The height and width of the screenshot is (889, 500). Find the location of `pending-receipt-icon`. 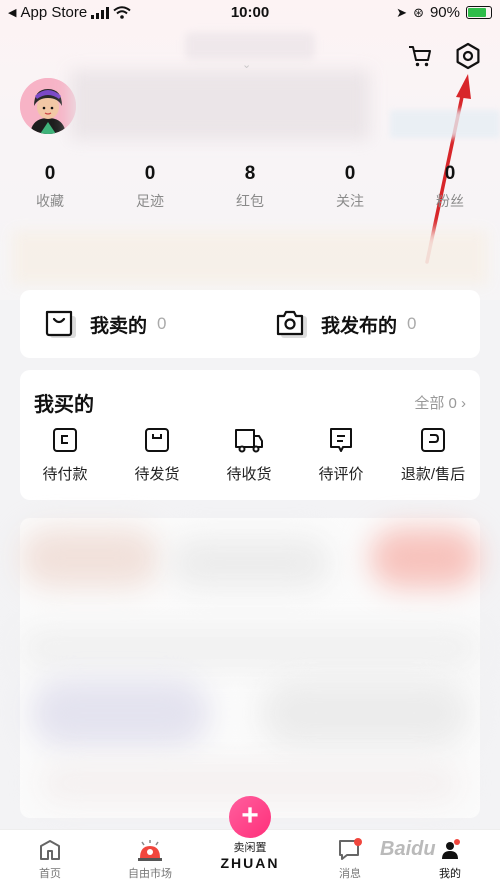

pending-receipt-icon is located at coordinates (249, 441).